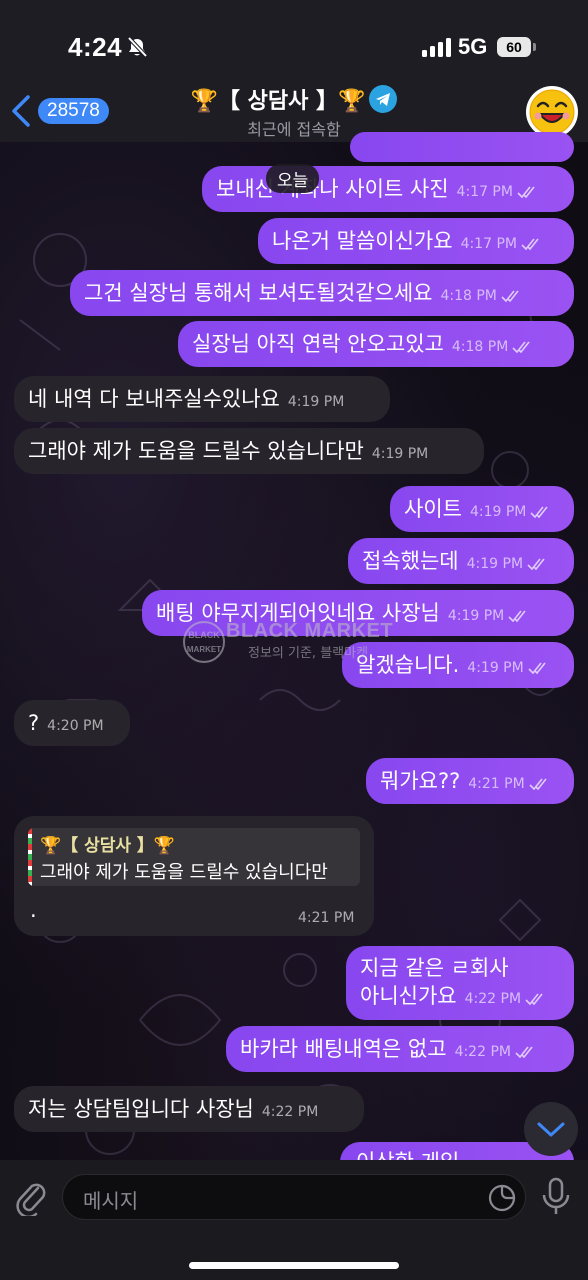 This screenshot has width=588, height=1280. Describe the element at coordinates (33, 910) in the screenshot. I see `message-text: .` at that location.